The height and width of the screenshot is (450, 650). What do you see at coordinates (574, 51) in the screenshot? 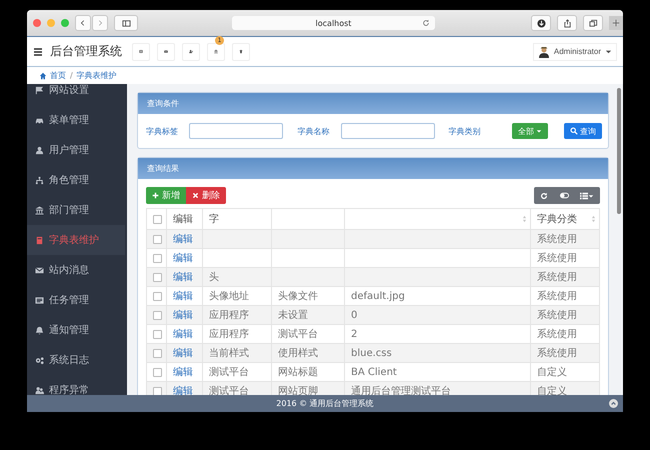
I see `user-menu: Administrator` at bounding box center [574, 51].